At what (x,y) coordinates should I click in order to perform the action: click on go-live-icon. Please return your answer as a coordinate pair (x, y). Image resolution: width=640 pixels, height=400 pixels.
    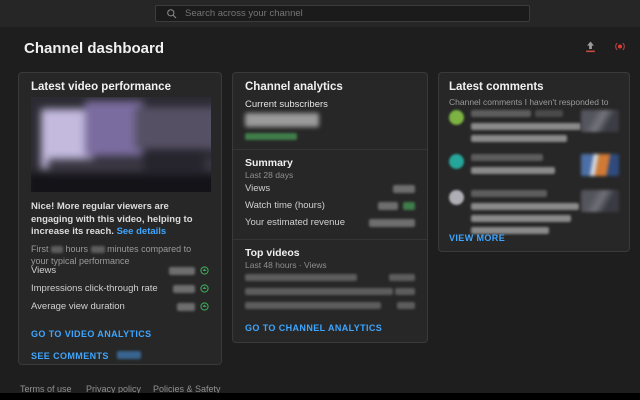
    Looking at the image, I should click on (620, 46).